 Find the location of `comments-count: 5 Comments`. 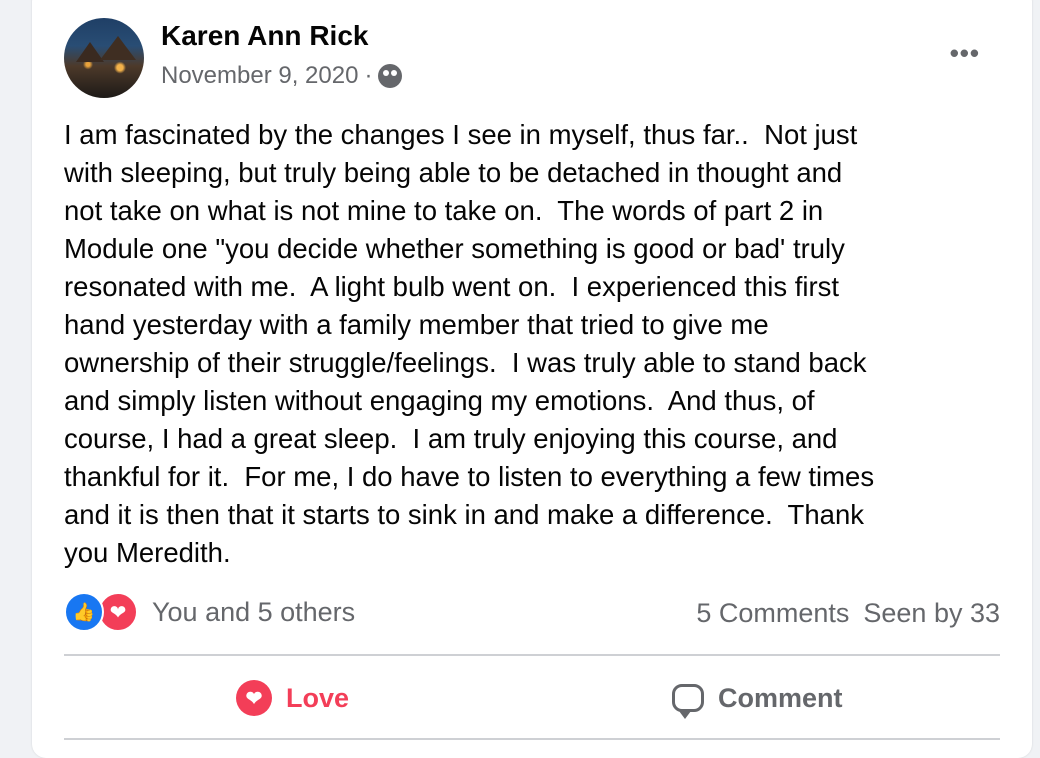

comments-count: 5 Comments is located at coordinates (772, 613).